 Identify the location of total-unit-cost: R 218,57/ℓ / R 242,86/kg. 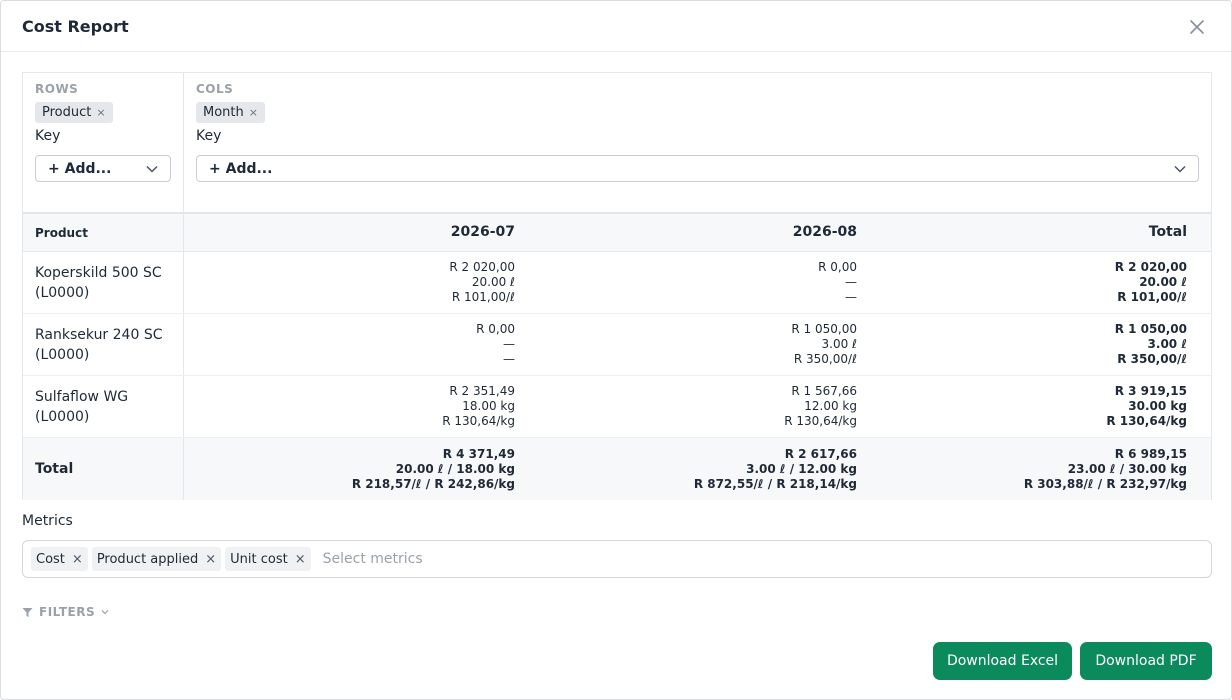
(433, 483).